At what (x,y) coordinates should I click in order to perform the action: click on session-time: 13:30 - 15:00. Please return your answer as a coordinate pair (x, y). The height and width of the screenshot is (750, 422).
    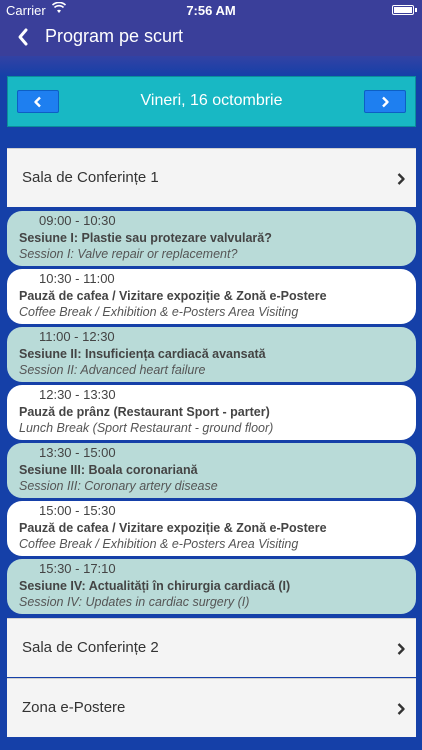
    Looking at the image, I should click on (77, 452).